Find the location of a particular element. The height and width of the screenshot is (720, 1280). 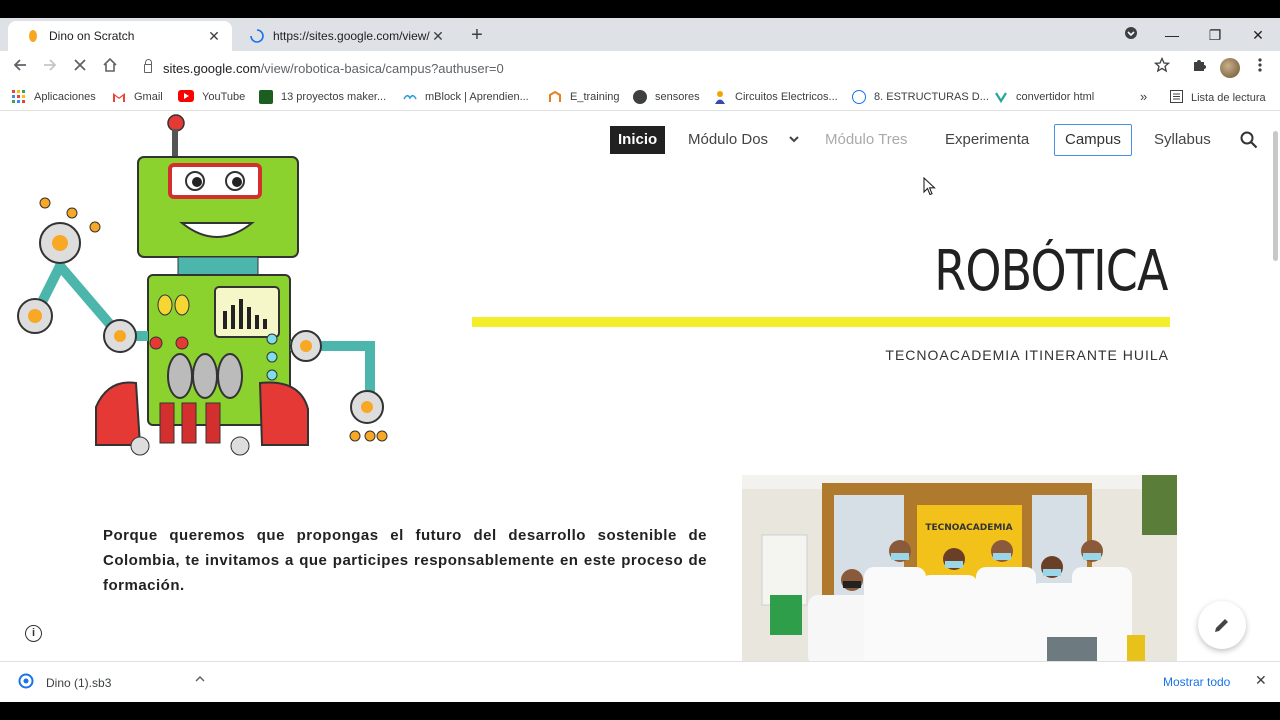

tab-title: https://sites.google.com/view/rá is located at coordinates (351, 36).